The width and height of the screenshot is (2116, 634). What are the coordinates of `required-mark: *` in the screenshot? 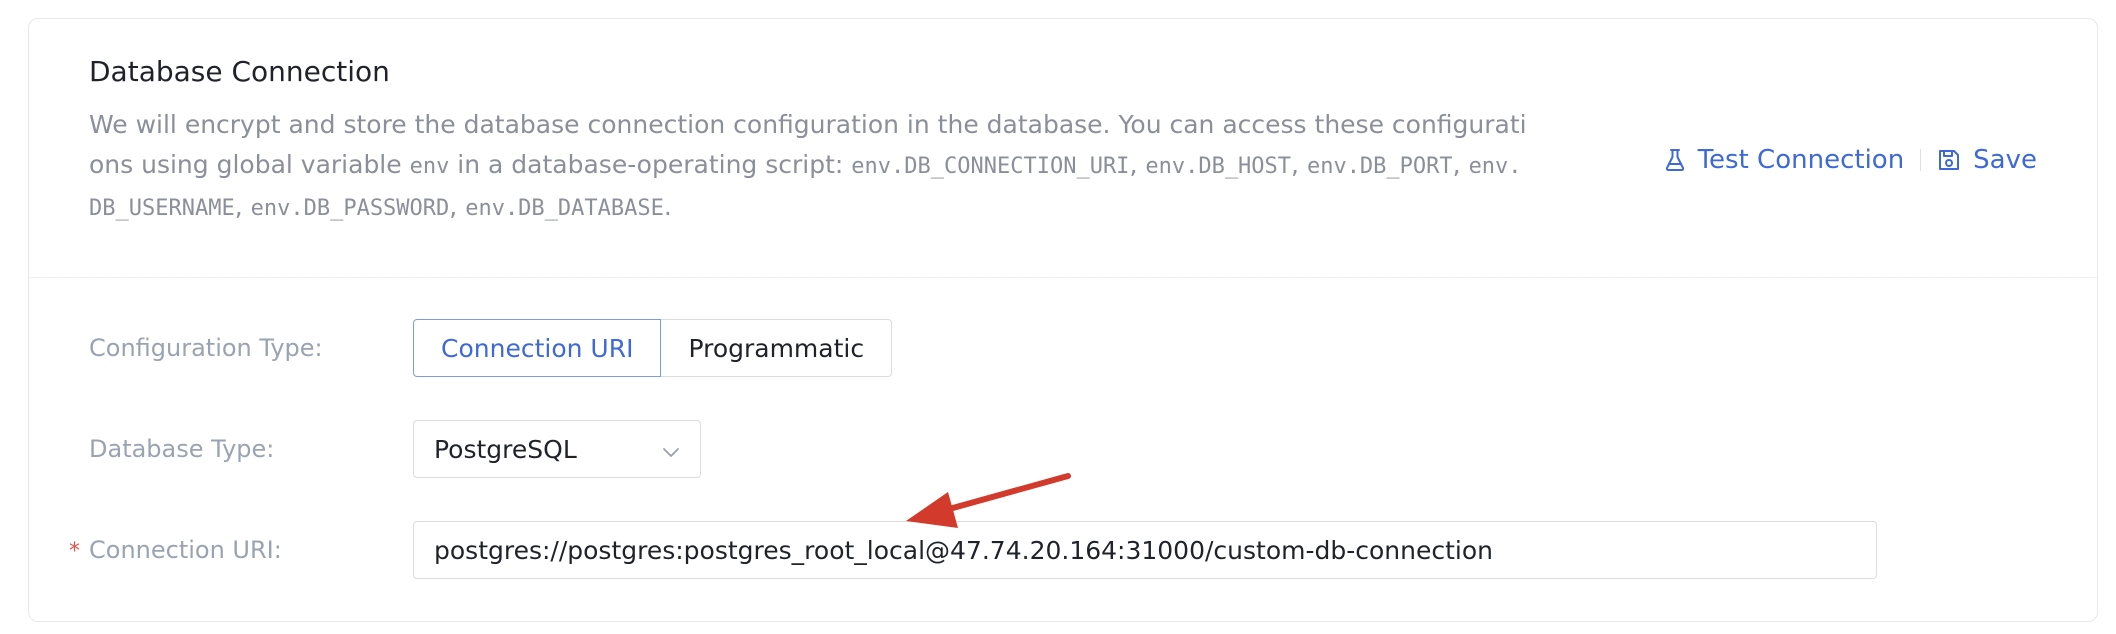 It's located at (74, 551).